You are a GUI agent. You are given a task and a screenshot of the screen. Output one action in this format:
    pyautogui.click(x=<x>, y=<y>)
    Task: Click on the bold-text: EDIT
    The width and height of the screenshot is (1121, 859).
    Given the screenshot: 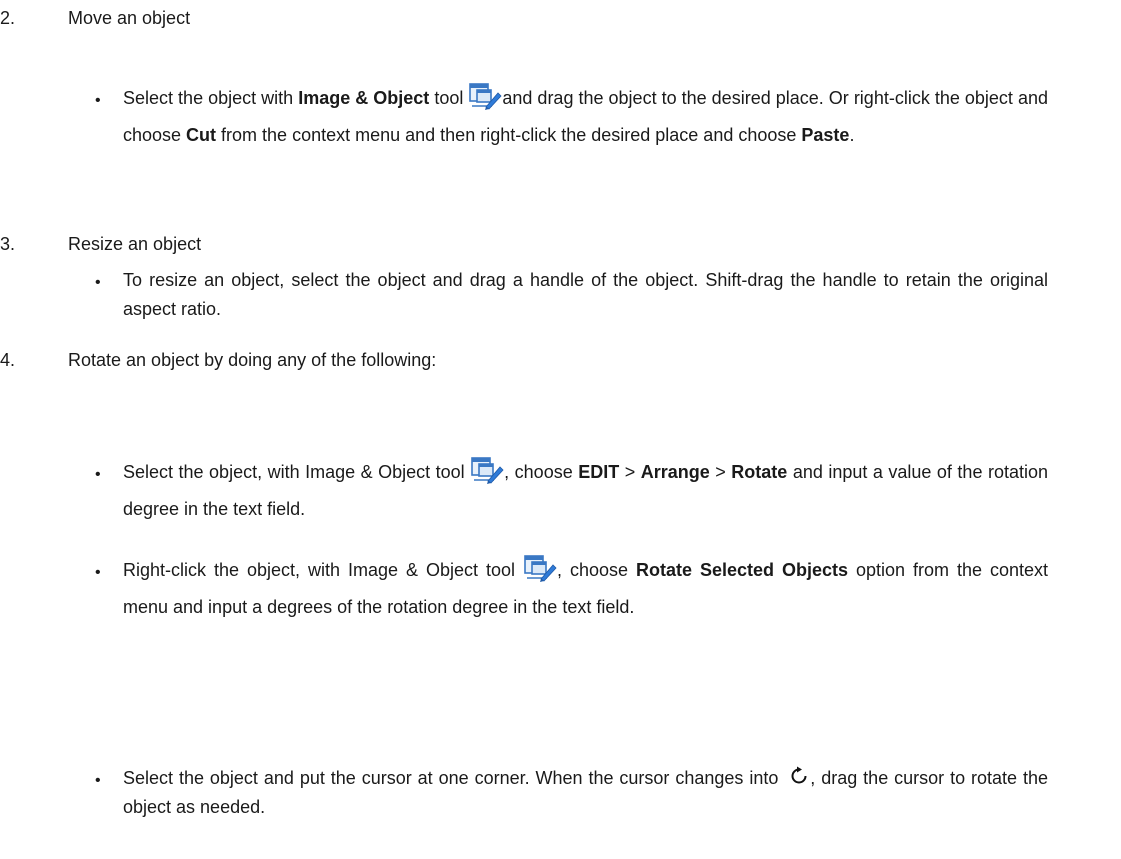 What is the action you would take?
    pyautogui.click(x=599, y=472)
    